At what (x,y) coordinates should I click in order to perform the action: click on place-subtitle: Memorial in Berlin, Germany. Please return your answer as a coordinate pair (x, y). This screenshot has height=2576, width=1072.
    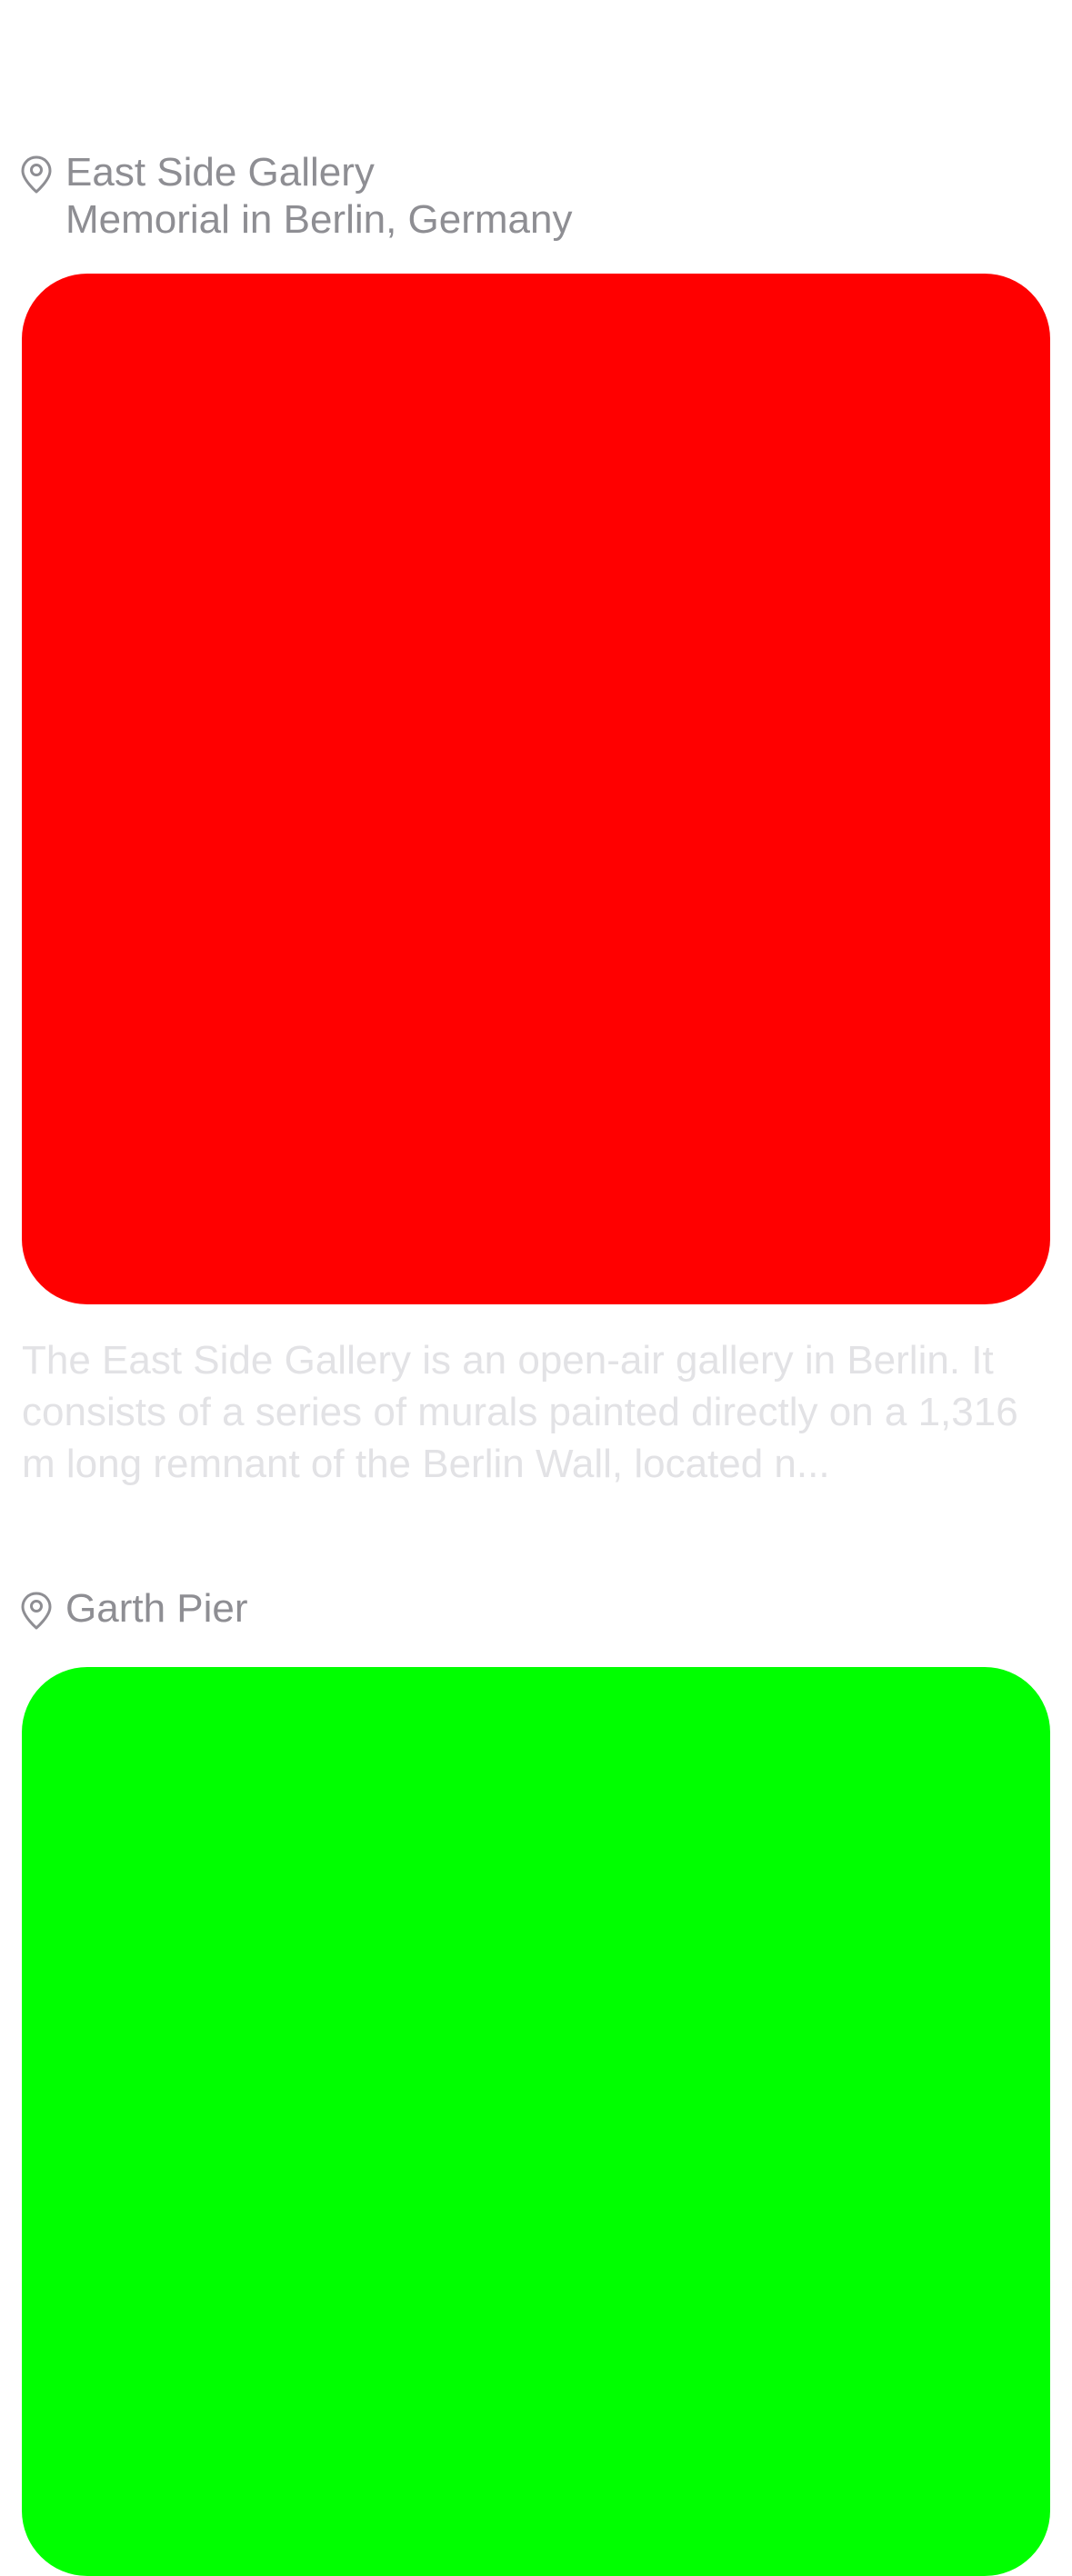
    Looking at the image, I should click on (319, 219).